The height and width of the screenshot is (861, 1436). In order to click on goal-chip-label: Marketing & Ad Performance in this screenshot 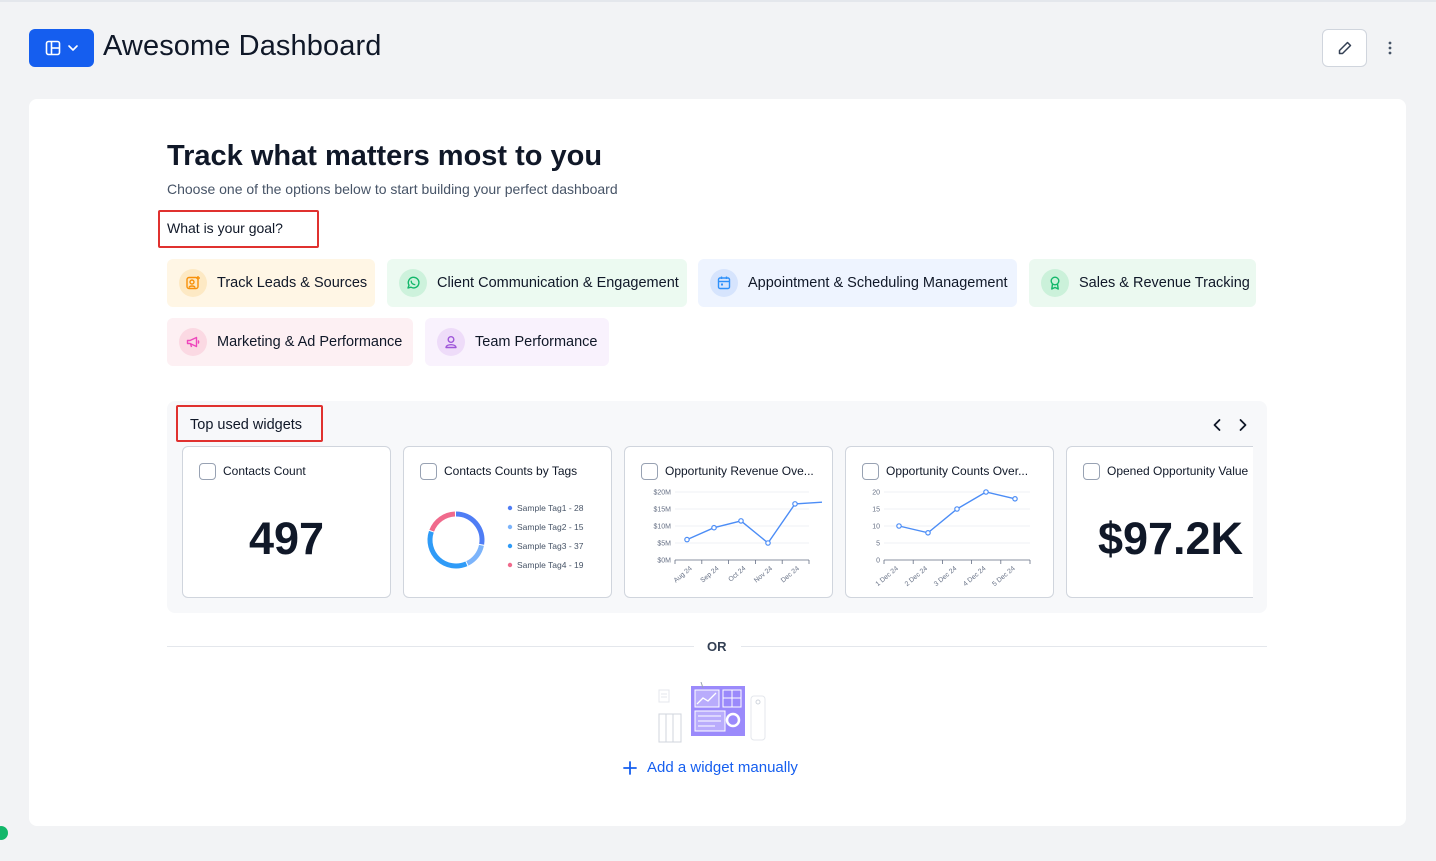, I will do `click(310, 342)`.